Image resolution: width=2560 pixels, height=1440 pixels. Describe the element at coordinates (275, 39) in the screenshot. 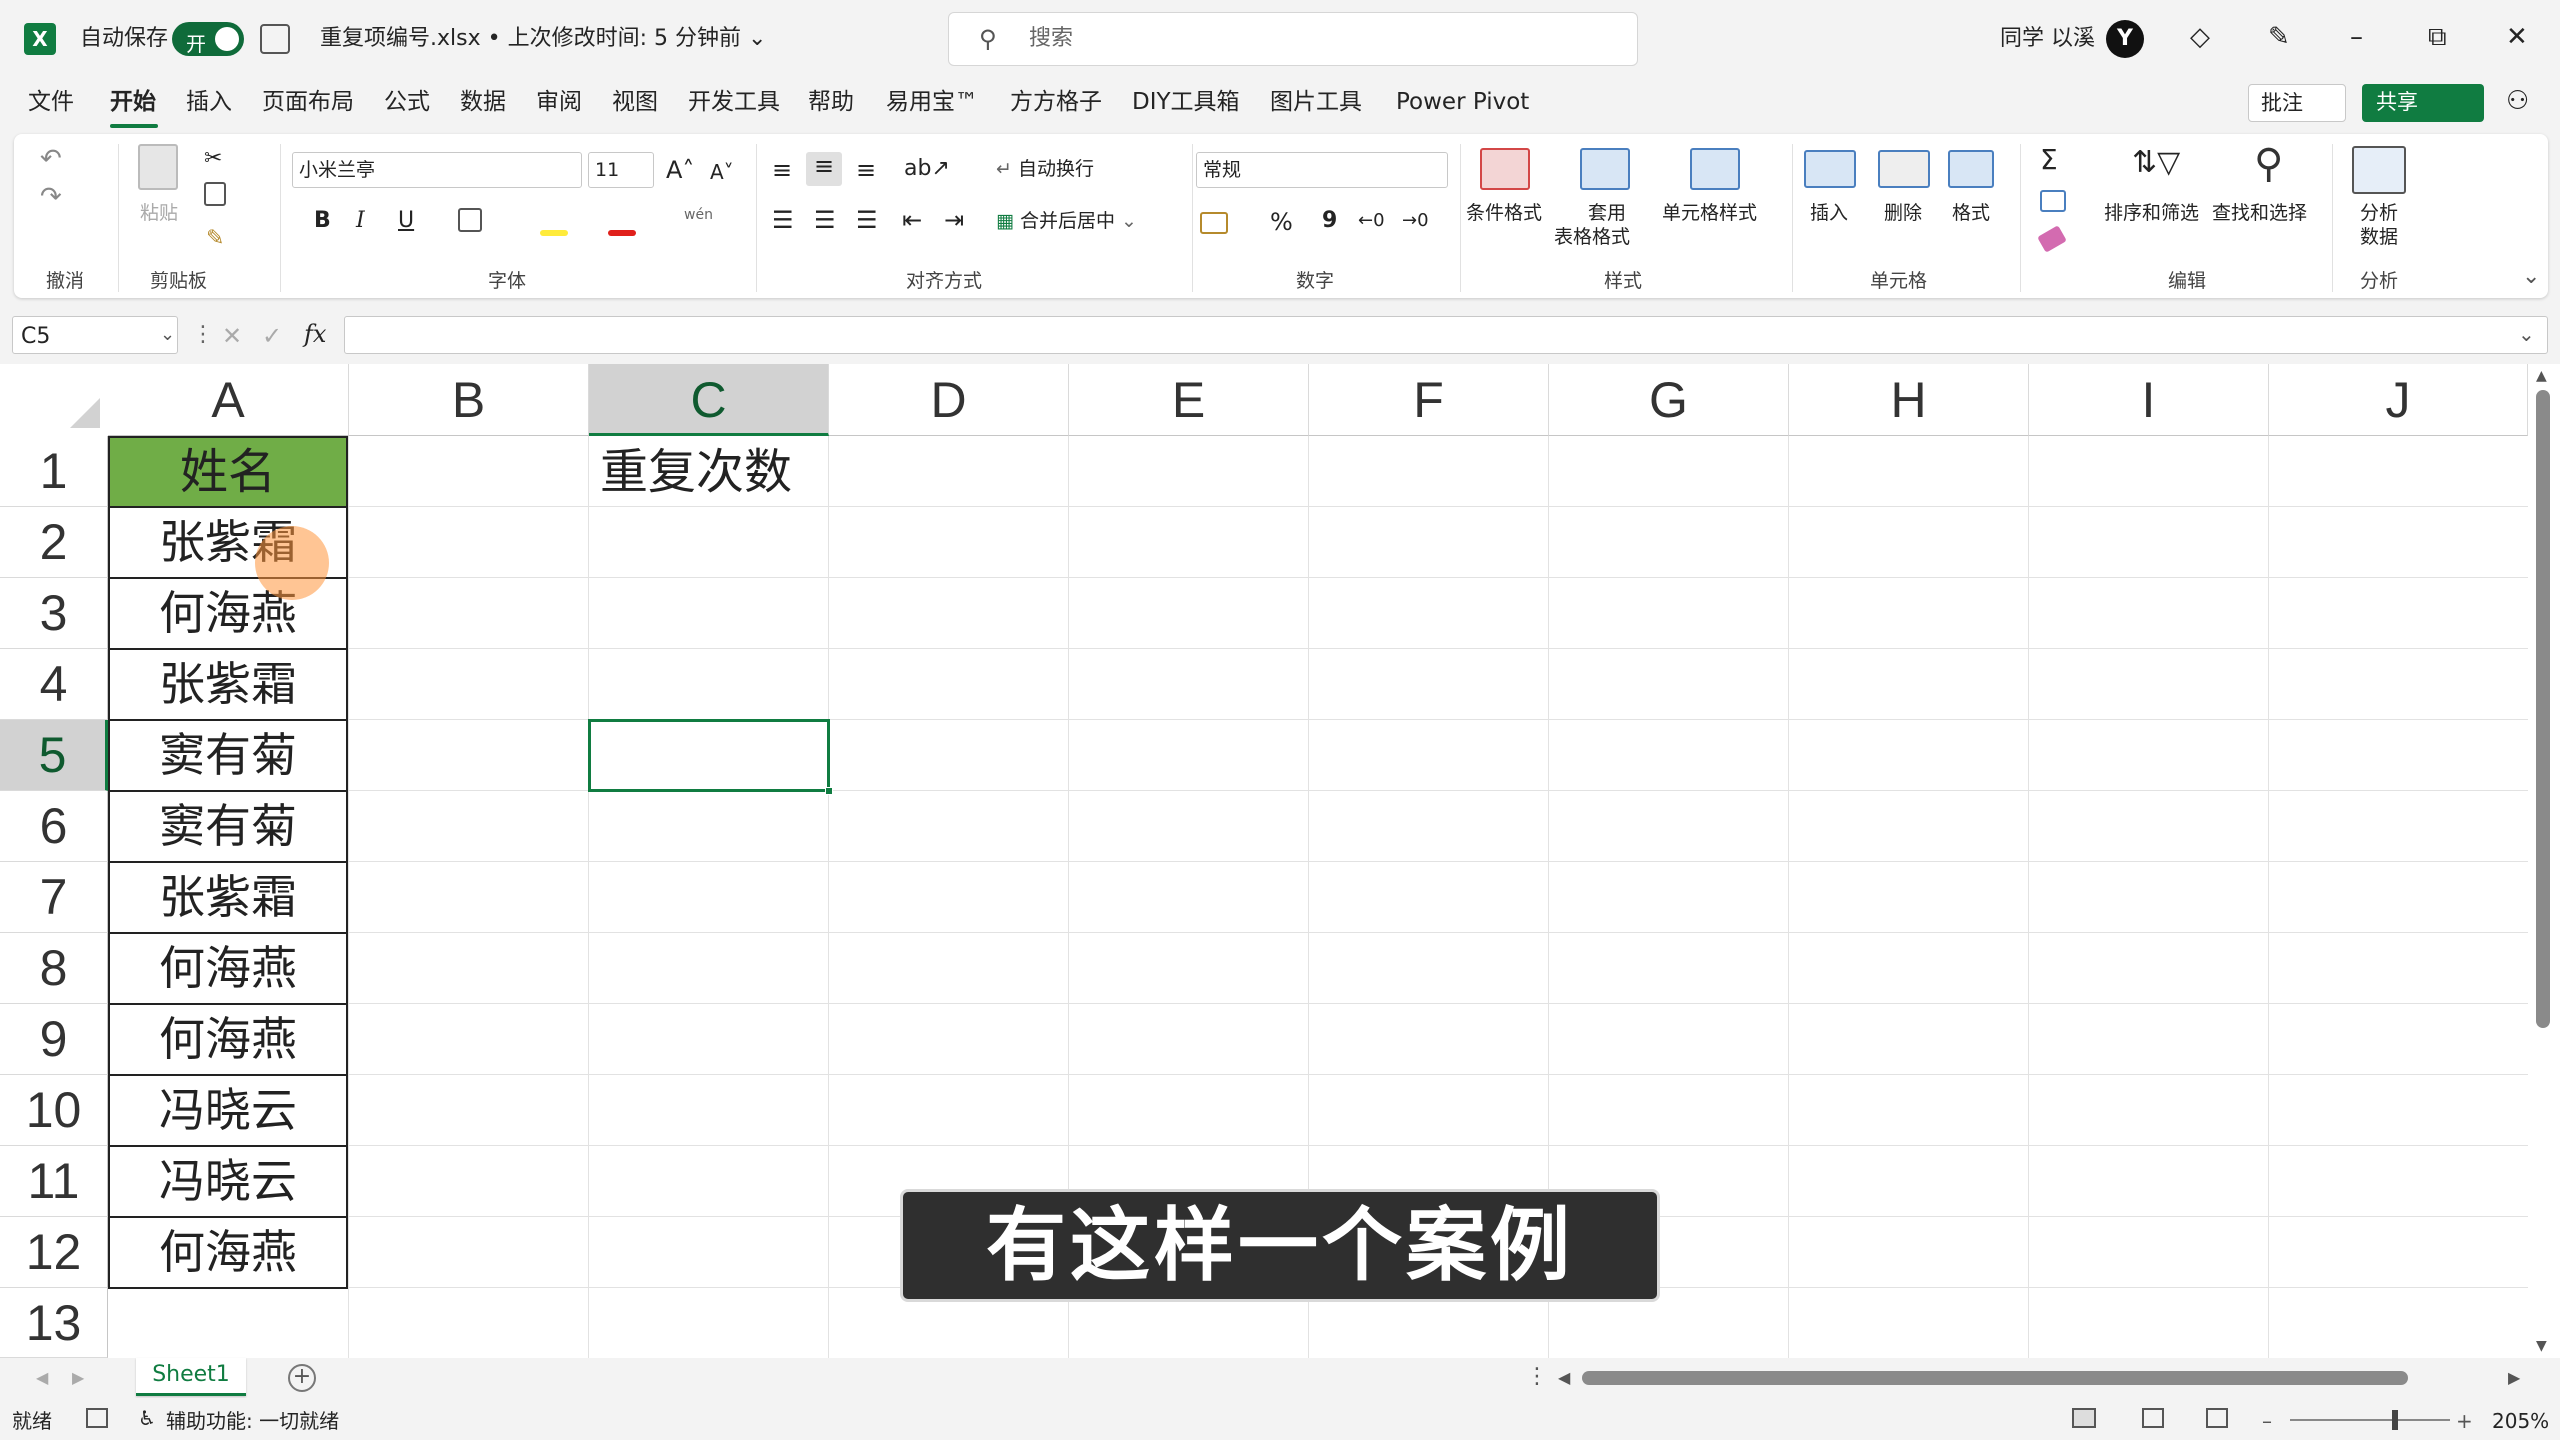

I see `save-icon` at that location.